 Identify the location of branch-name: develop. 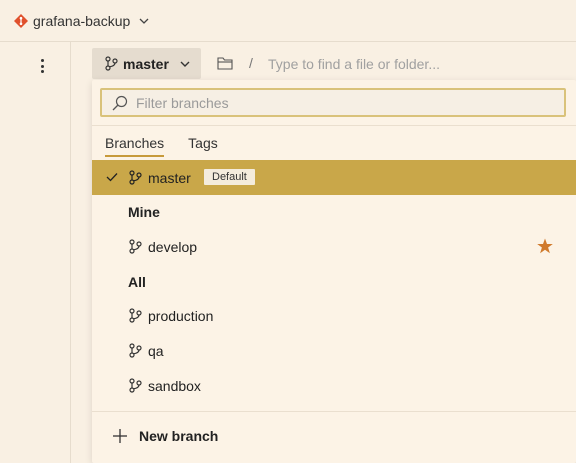
(173, 247).